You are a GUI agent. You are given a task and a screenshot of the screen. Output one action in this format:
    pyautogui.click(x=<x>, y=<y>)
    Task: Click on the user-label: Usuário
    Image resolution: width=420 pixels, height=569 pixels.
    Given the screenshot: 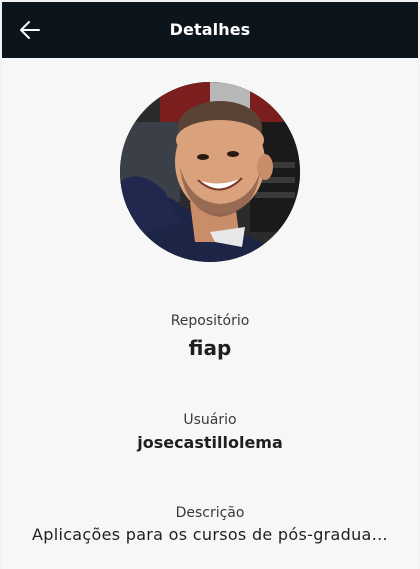 What is the action you would take?
    pyautogui.click(x=210, y=420)
    